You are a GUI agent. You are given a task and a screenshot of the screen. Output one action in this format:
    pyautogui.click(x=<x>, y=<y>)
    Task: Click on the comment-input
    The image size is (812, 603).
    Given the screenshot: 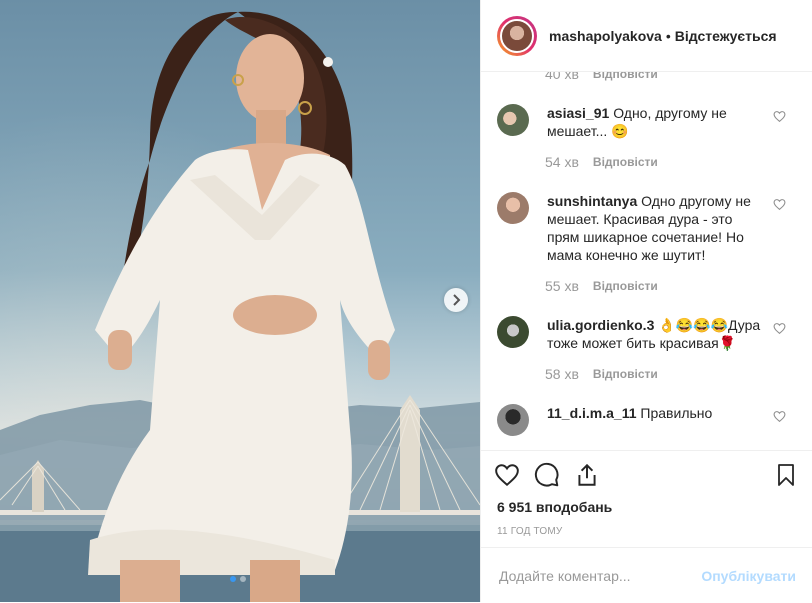 What is the action you would take?
    pyautogui.click(x=599, y=575)
    